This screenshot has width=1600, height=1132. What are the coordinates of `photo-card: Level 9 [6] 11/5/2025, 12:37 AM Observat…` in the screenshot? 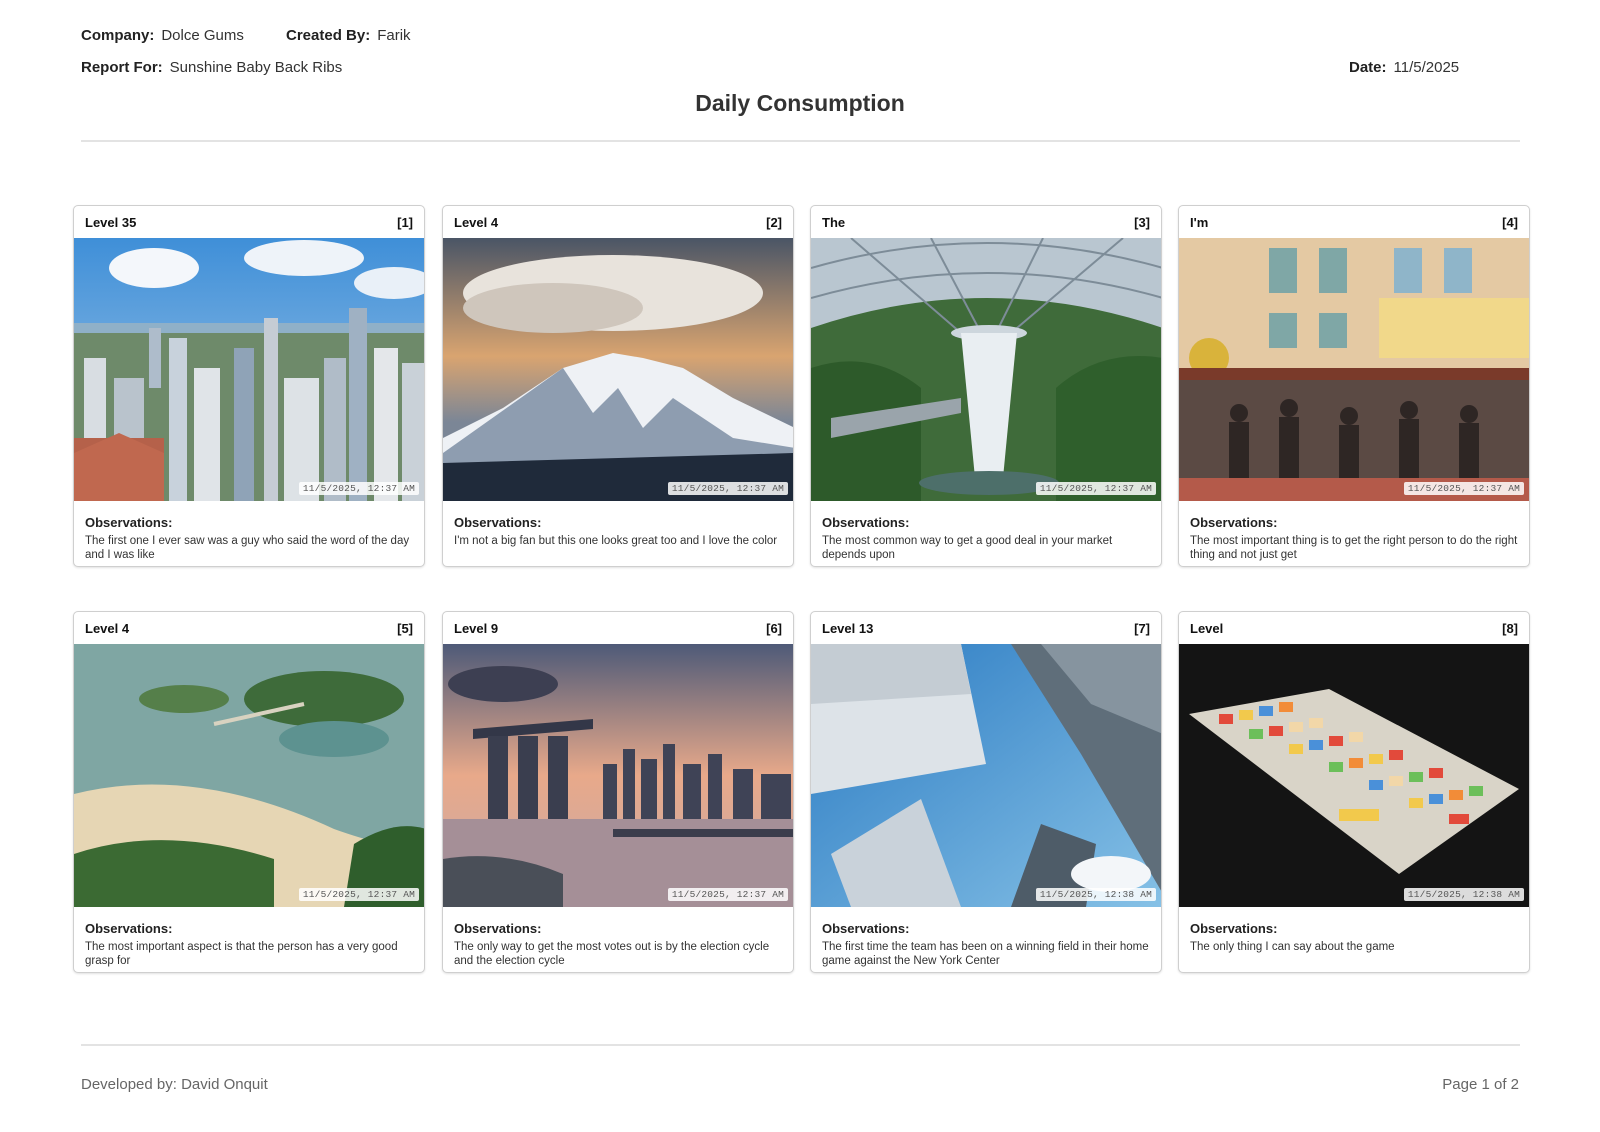 It's located at (618, 792).